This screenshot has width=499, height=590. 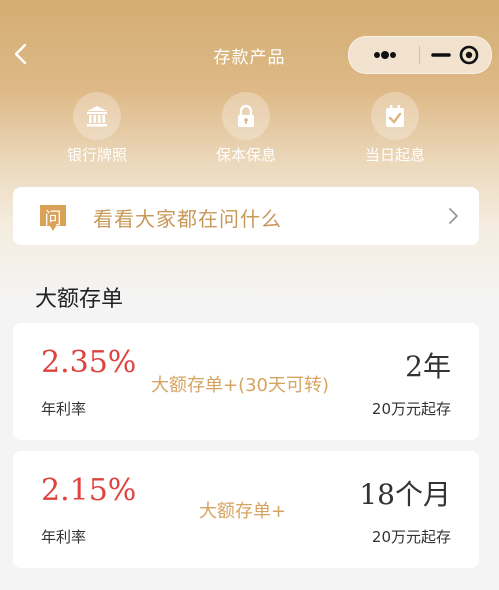 I want to click on feature-principal-guarantee: 保本保息, so click(x=246, y=128).